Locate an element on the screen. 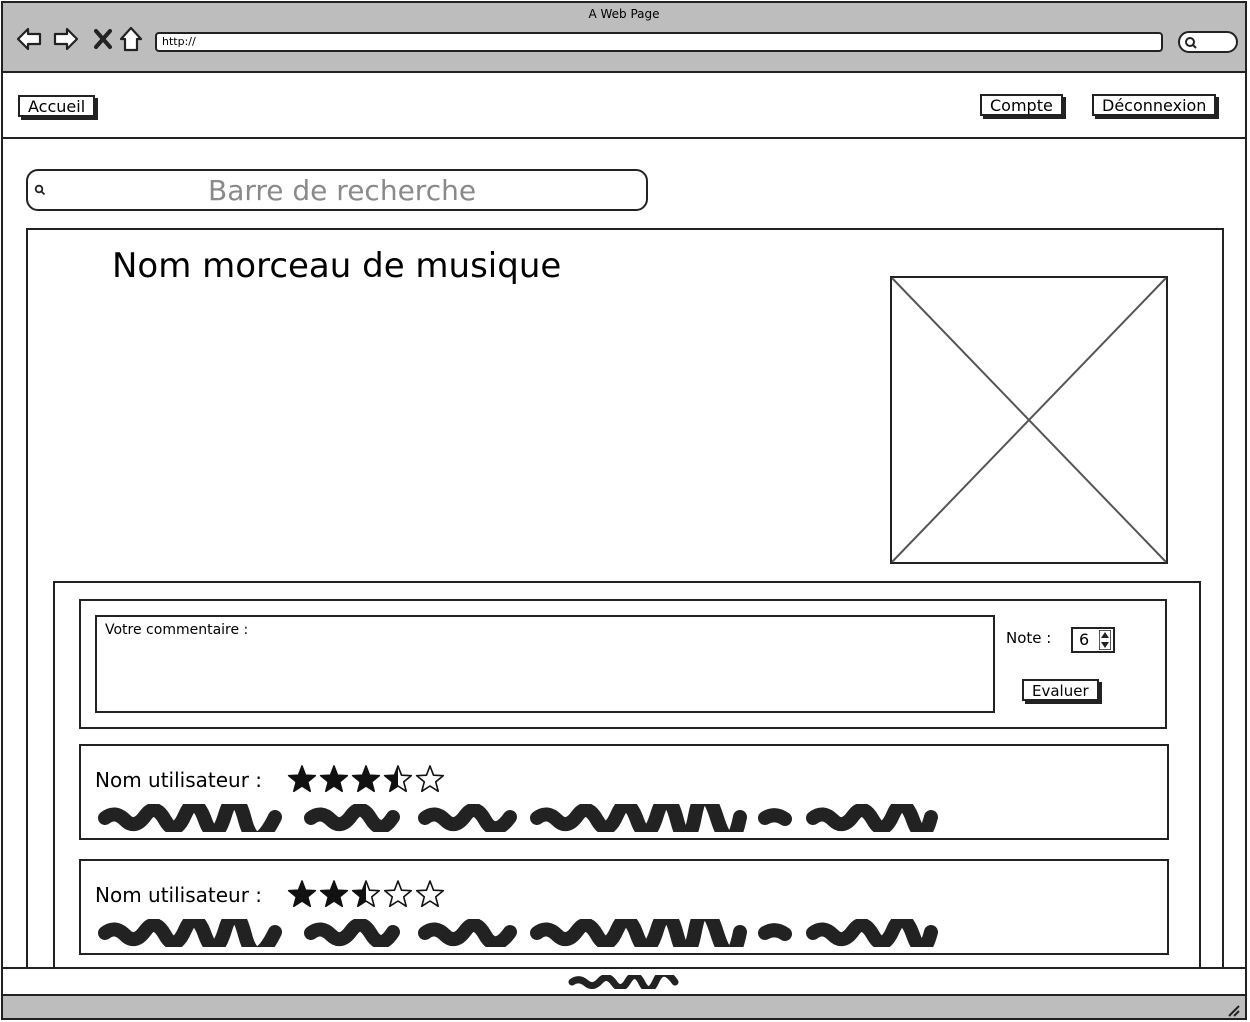  note-stepper: 6 is located at coordinates (1093, 640).